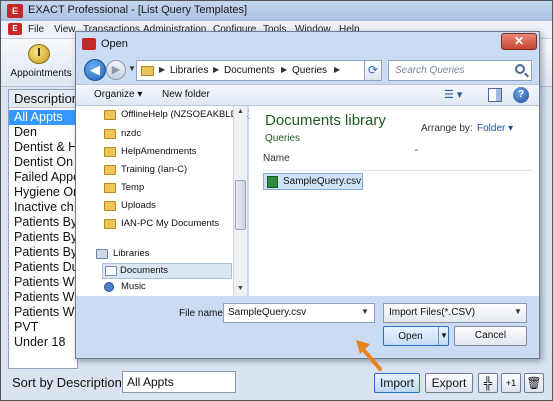 The height and width of the screenshot is (401, 553). Describe the element at coordinates (111, 271) in the screenshot. I see `documents-icon` at that location.